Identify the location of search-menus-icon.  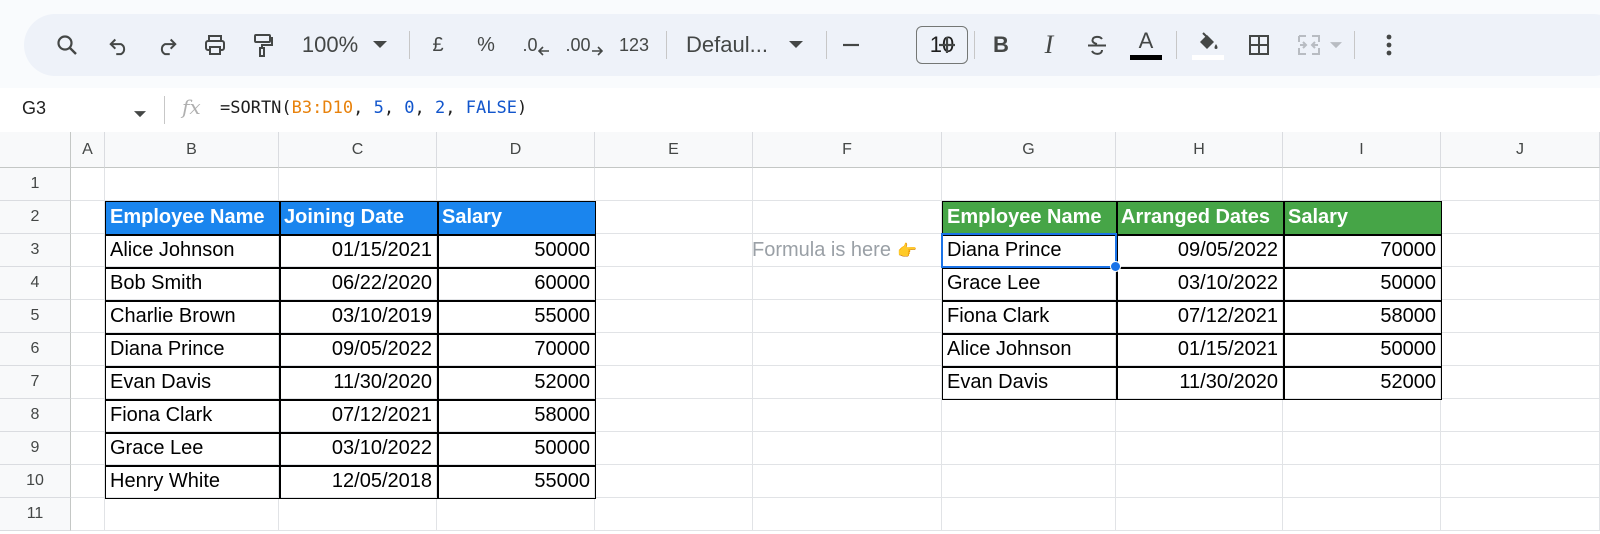
(67, 45).